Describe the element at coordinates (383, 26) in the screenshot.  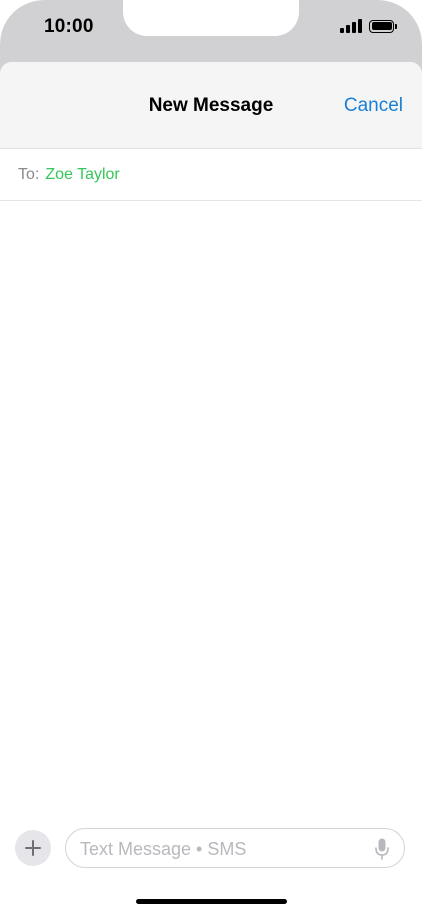
I see `battery-icon` at that location.